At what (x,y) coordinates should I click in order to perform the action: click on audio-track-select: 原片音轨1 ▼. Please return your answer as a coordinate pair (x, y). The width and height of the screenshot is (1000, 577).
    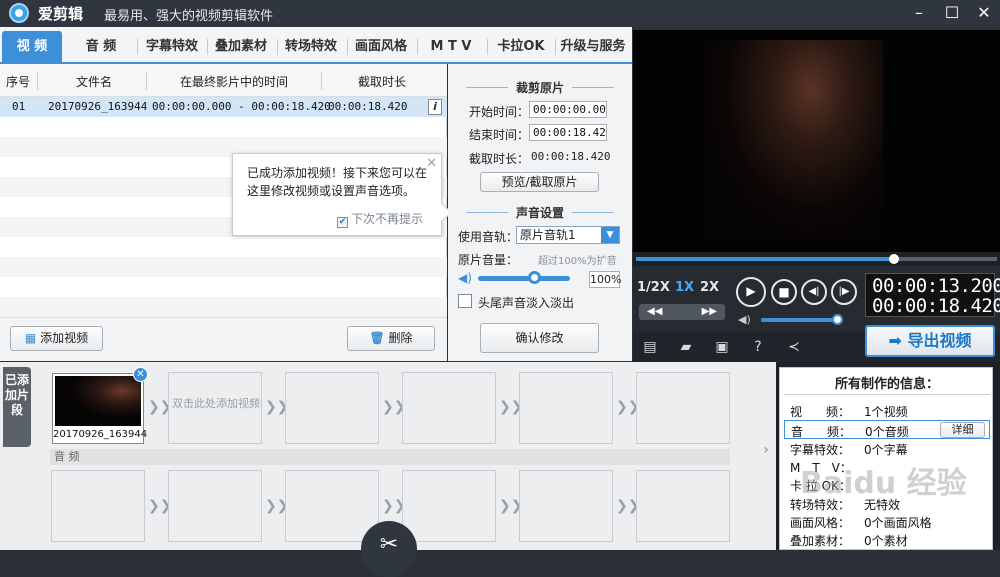
    Looking at the image, I should click on (568, 235).